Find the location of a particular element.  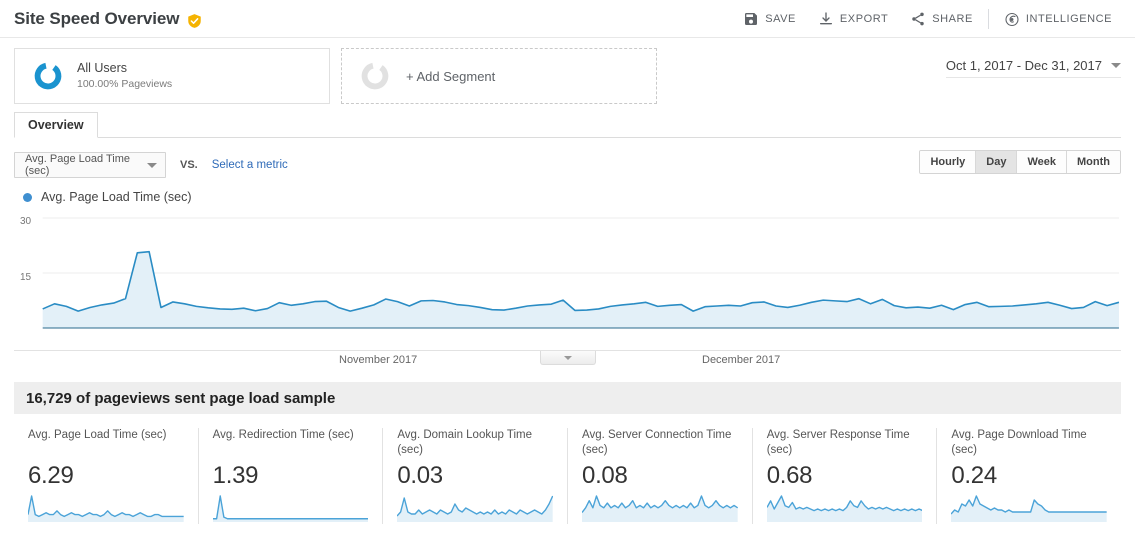

vs-label: VS. is located at coordinates (189, 165).